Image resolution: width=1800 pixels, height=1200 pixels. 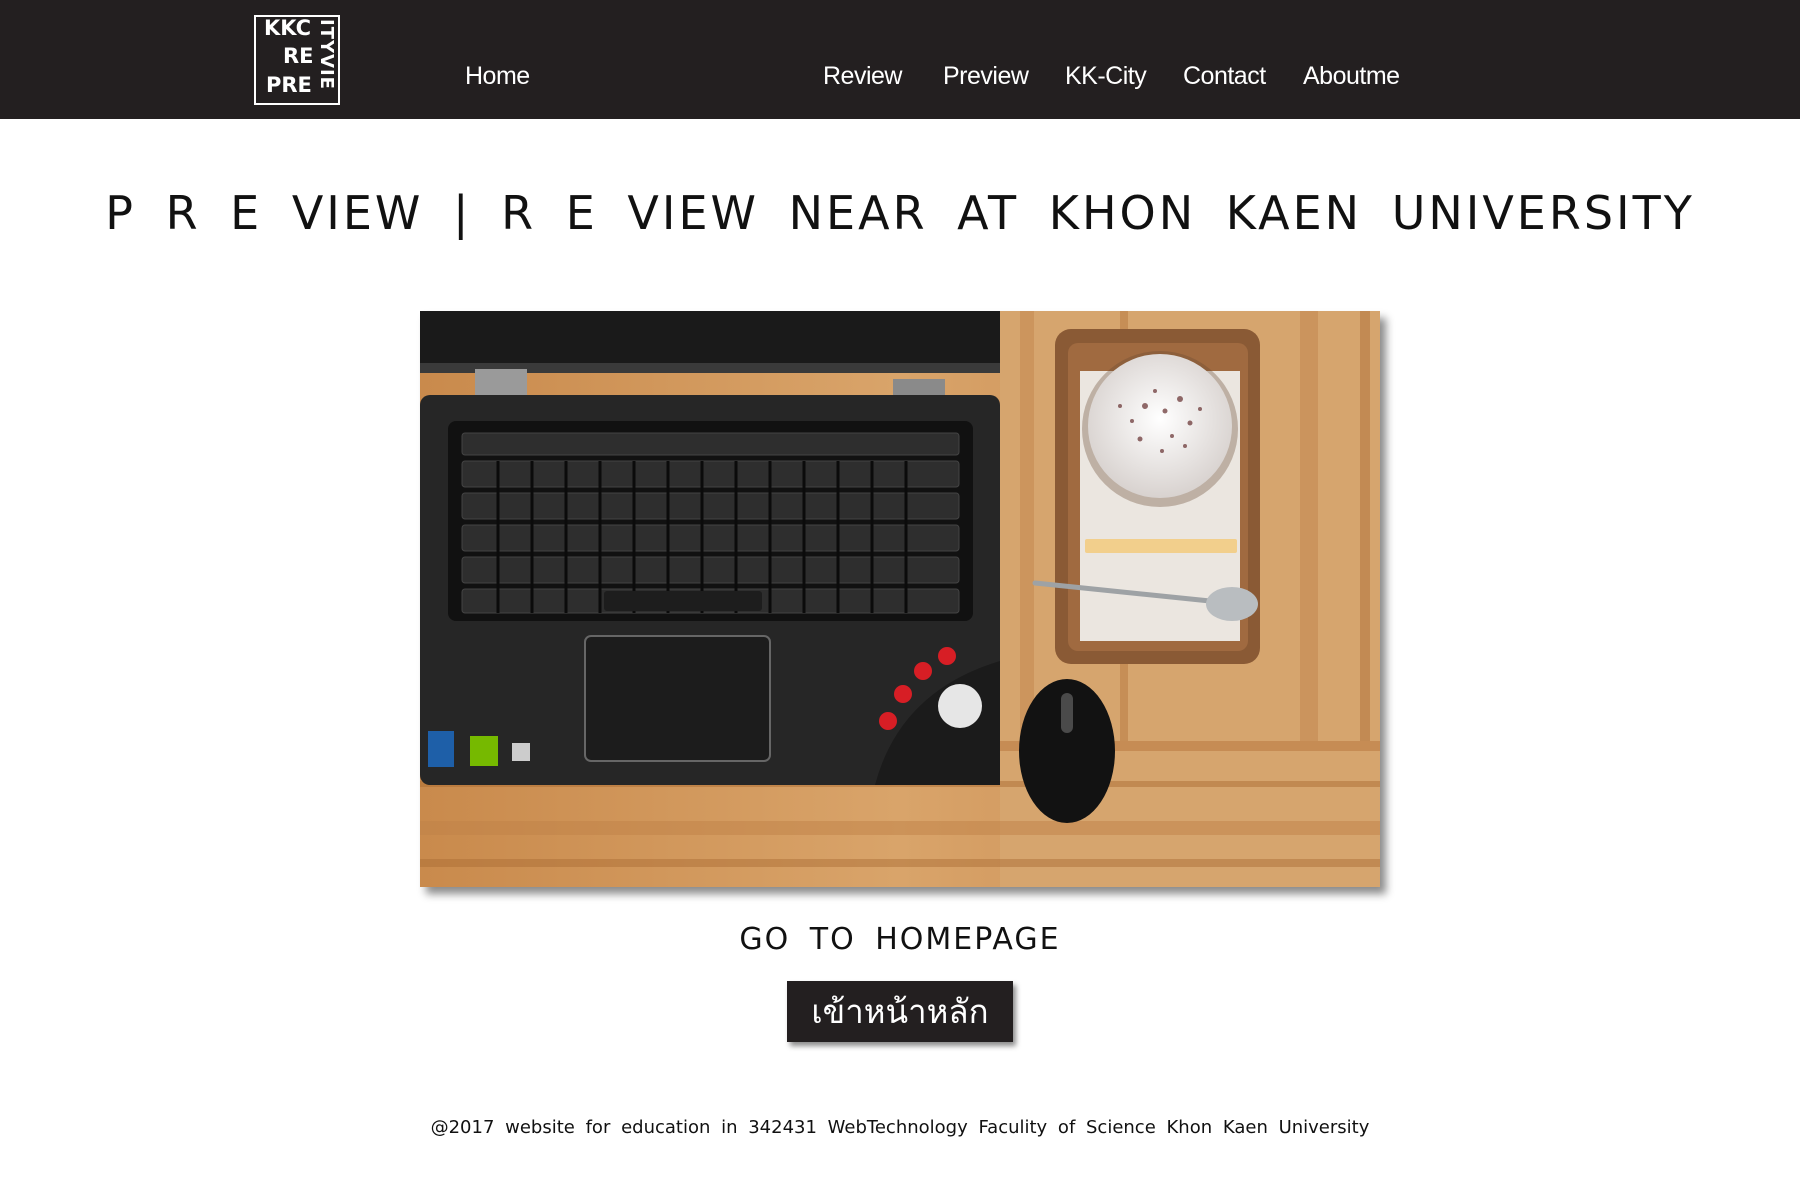 I want to click on nav-link-kk-city: KK-City, so click(x=1106, y=76).